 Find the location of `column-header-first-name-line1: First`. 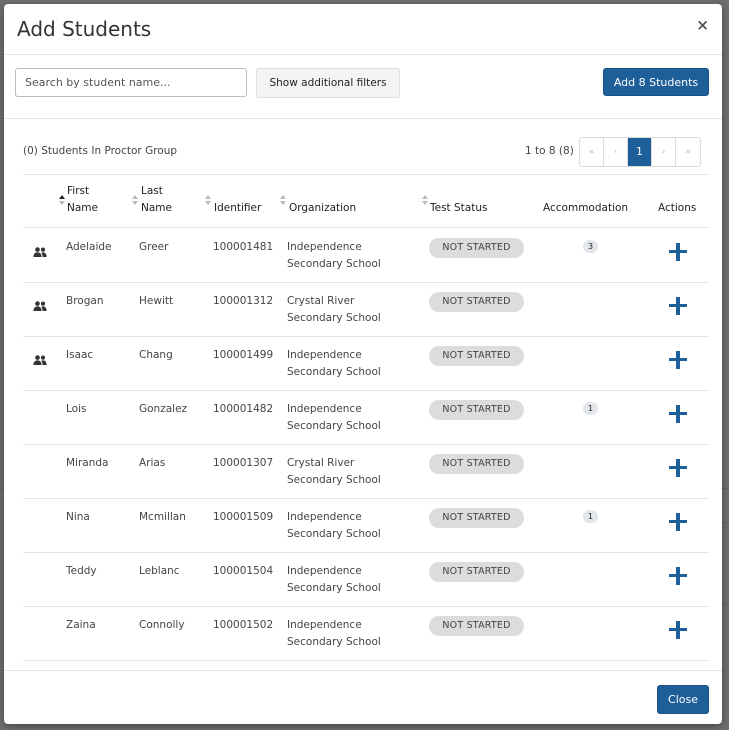

column-header-first-name-line1: First is located at coordinates (78, 191).